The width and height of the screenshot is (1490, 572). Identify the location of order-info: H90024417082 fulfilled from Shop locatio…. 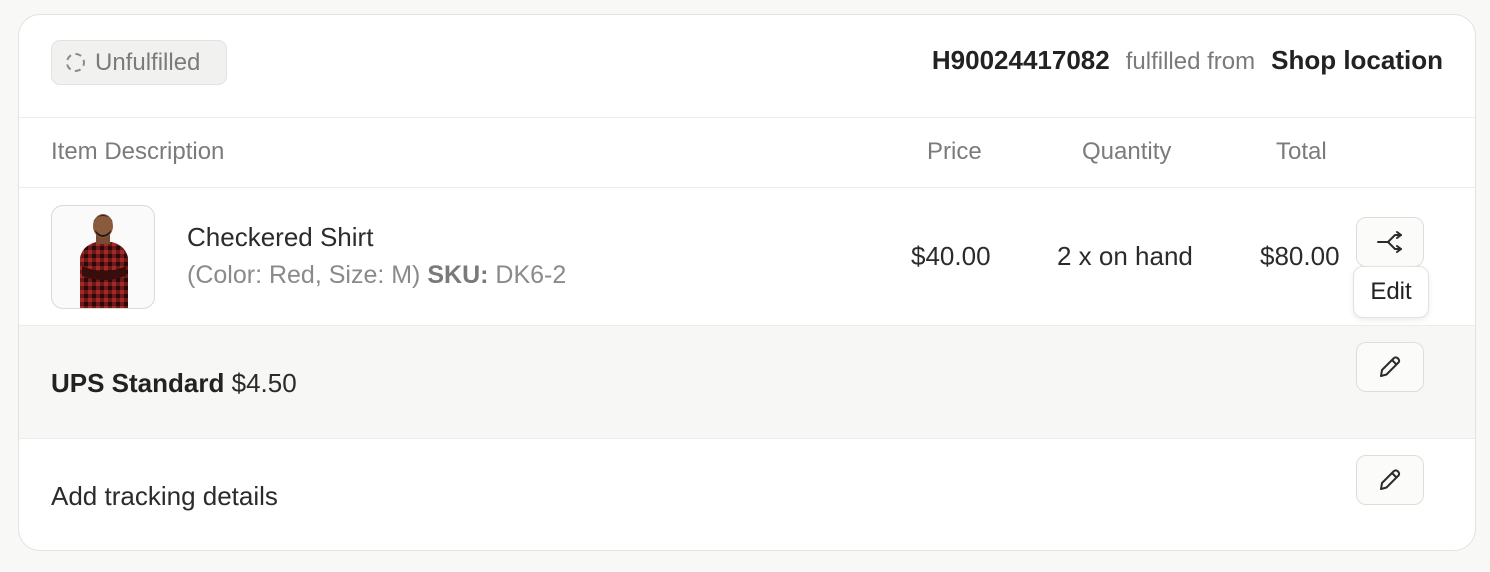
(1187, 60).